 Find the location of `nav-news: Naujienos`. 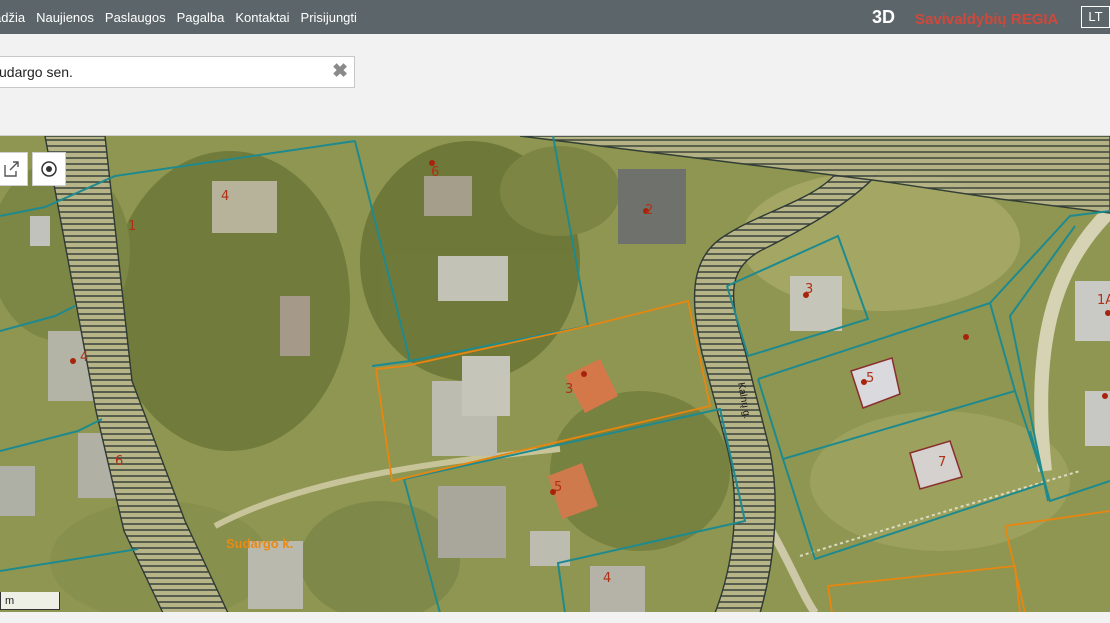

nav-news: Naujienos is located at coordinates (65, 17).